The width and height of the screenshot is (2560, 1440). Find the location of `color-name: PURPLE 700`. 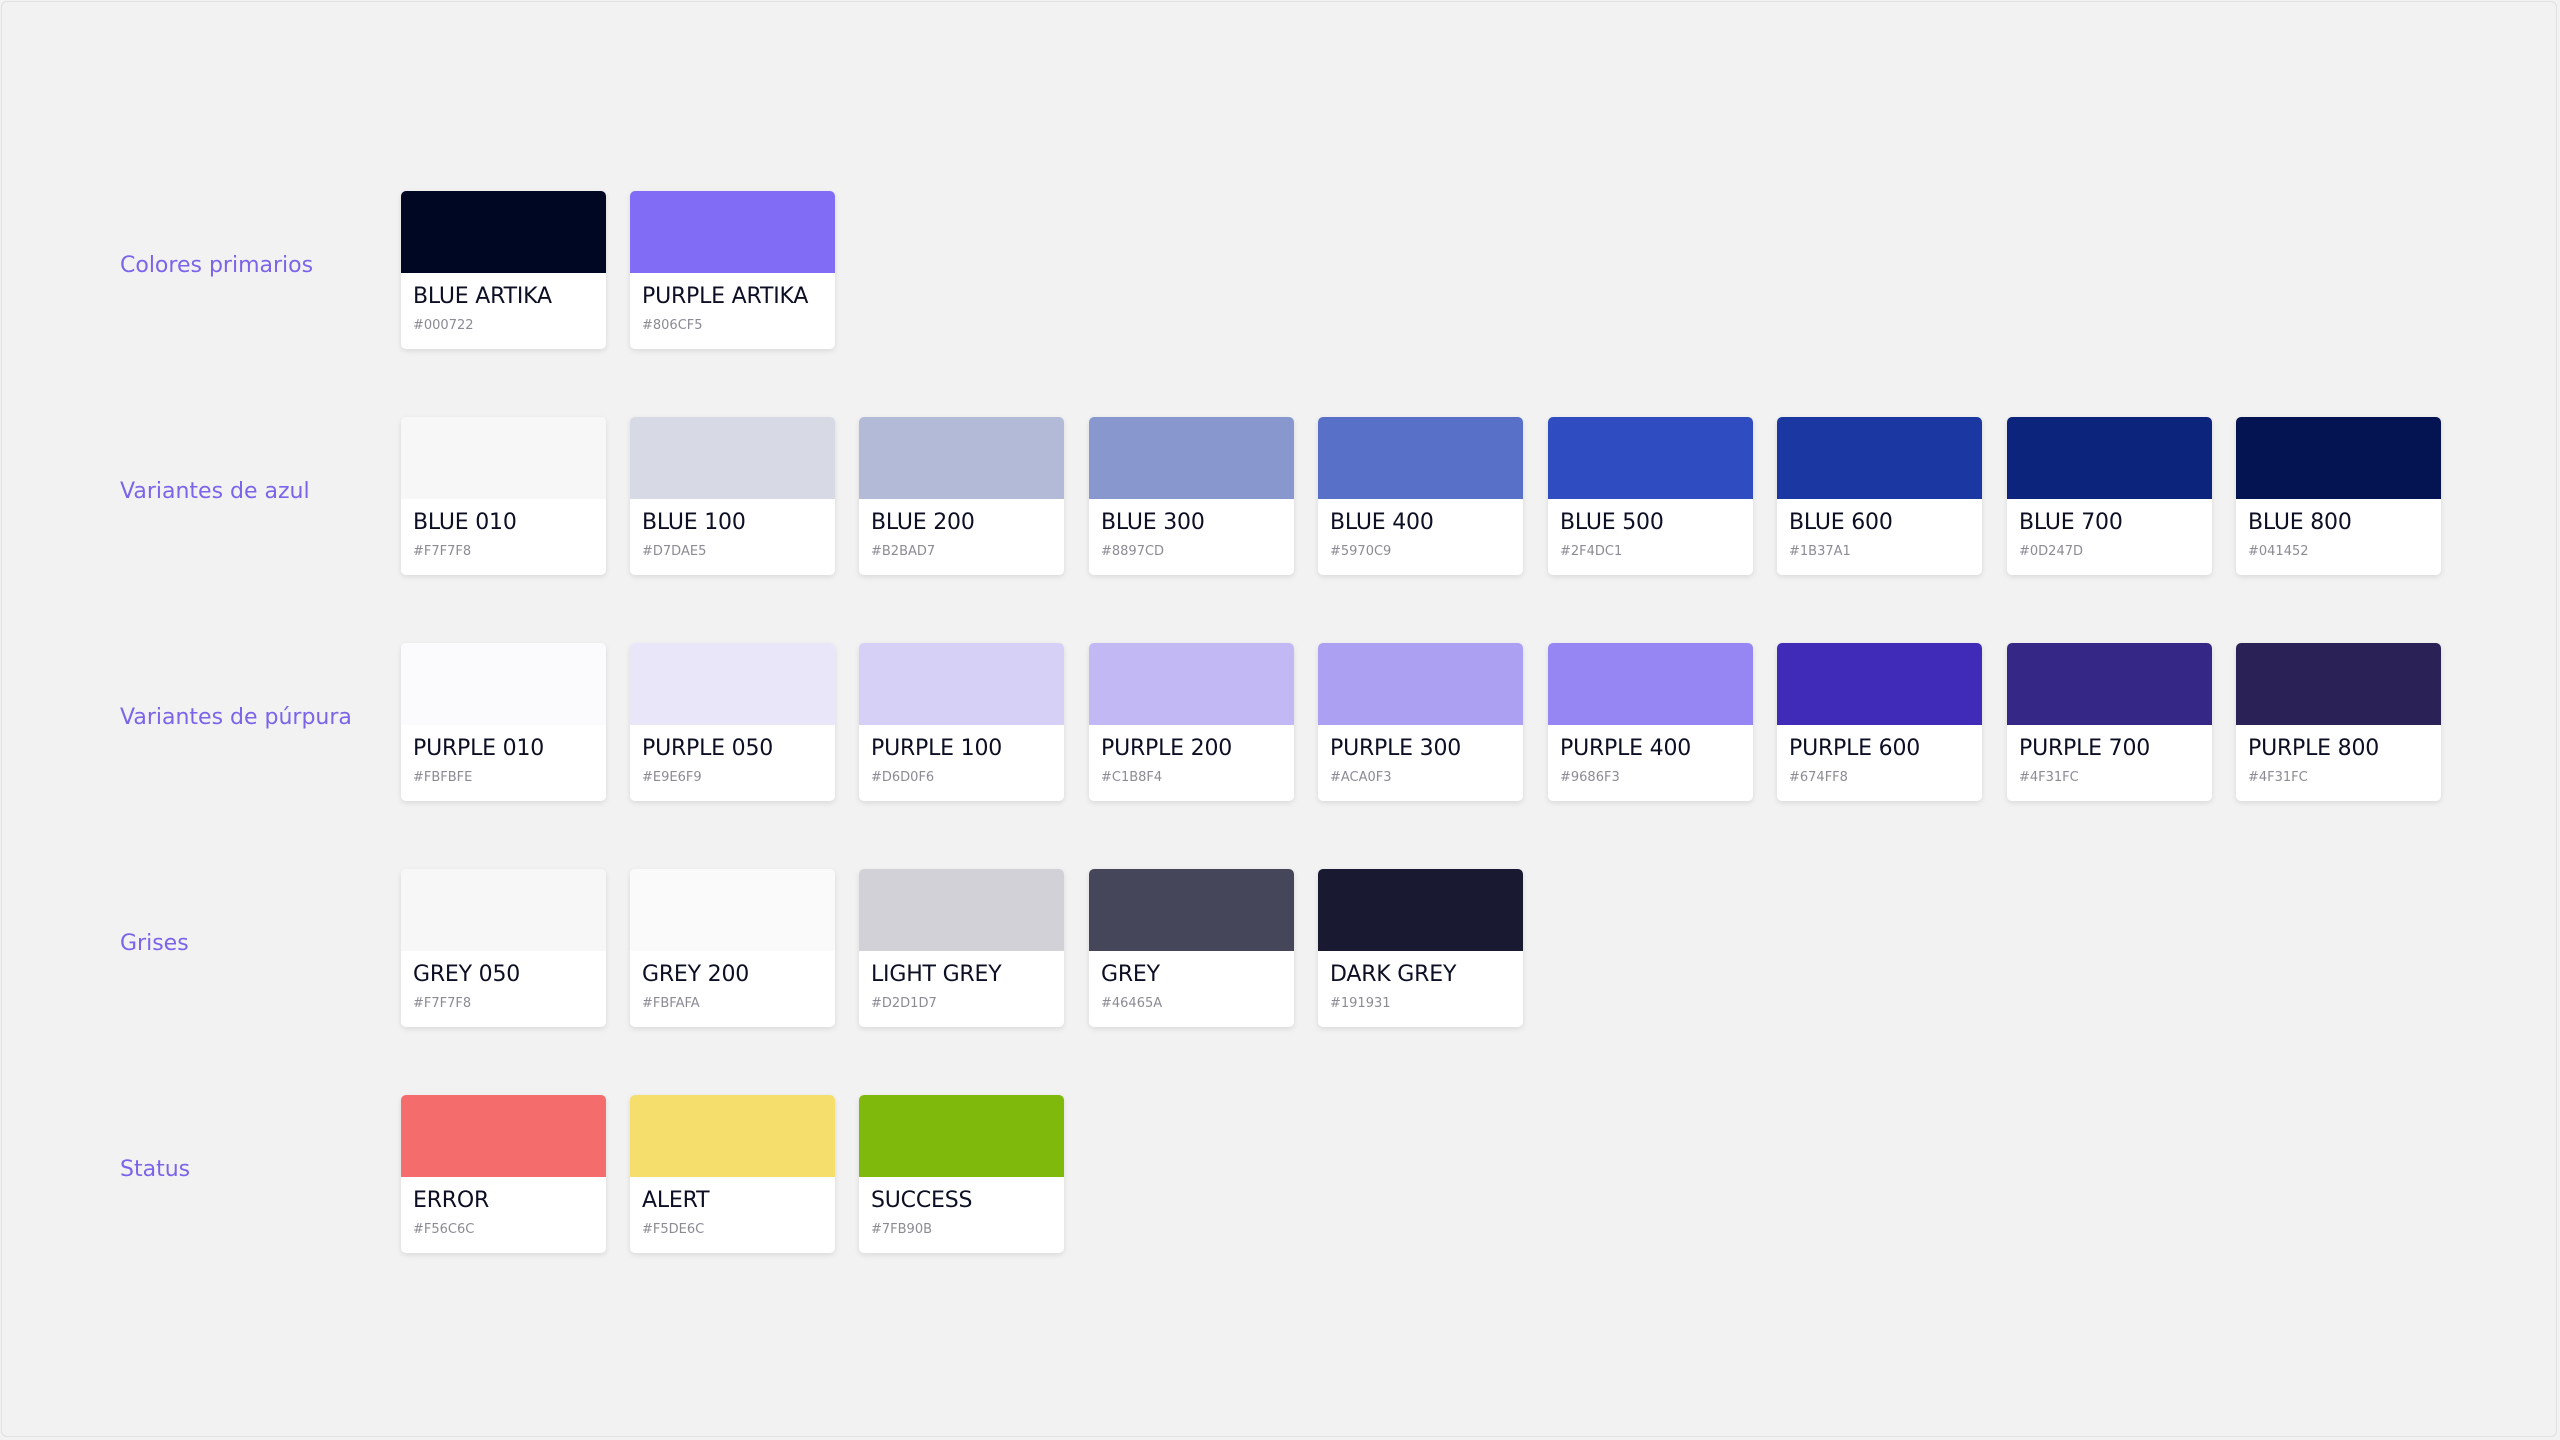

color-name: PURPLE 700 is located at coordinates (2085, 748).